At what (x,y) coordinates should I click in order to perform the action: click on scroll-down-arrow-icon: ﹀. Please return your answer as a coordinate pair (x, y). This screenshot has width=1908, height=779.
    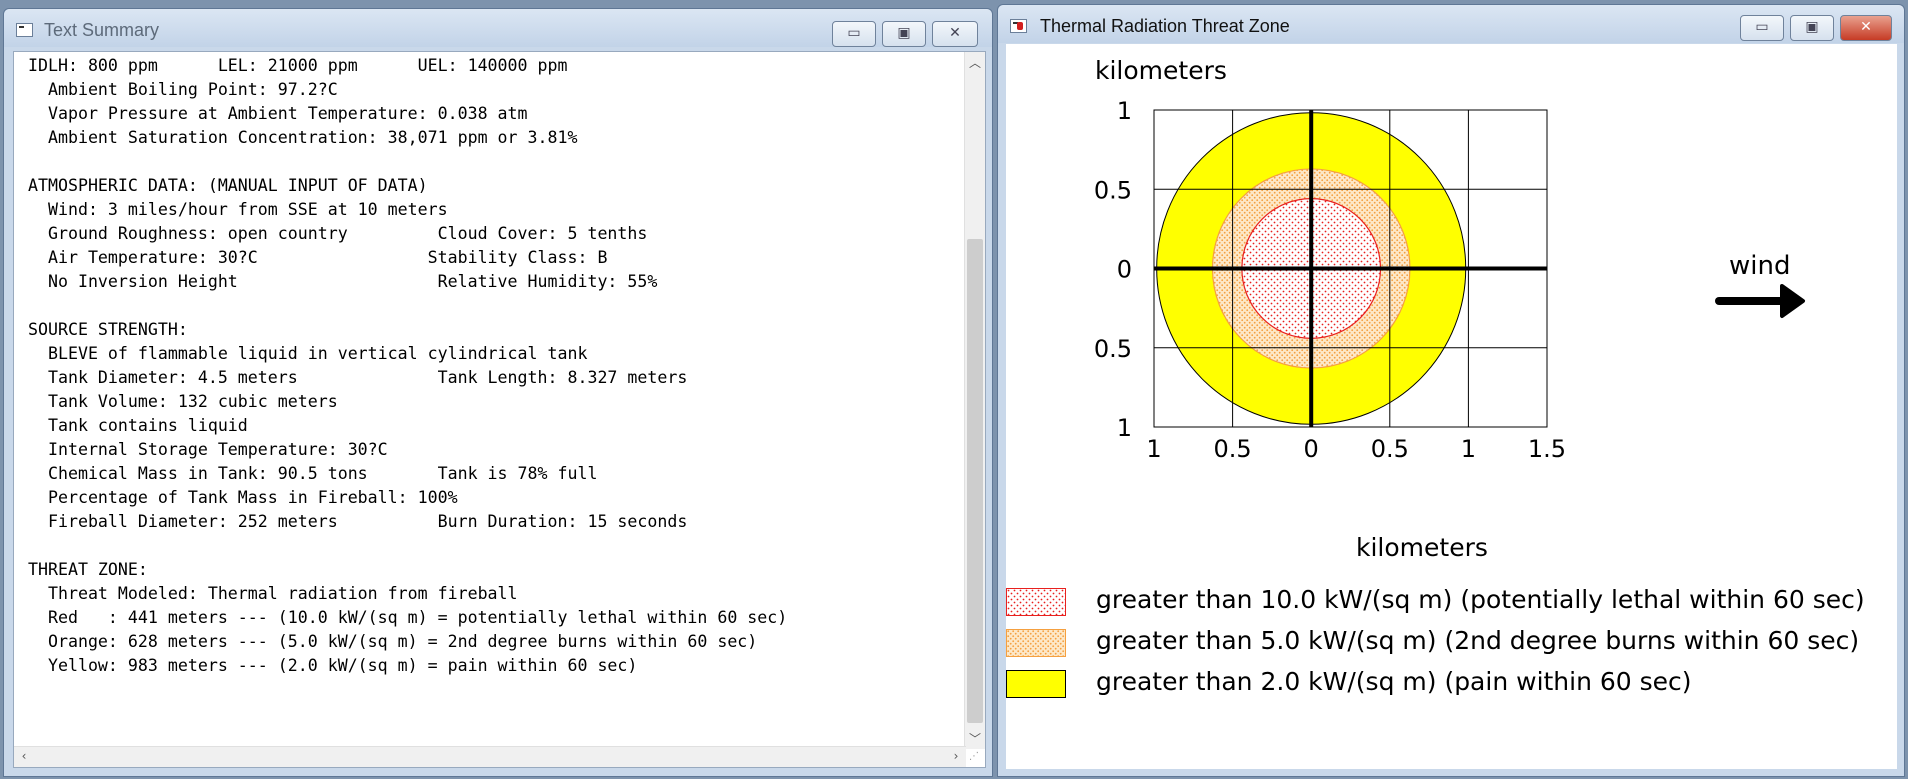
    Looking at the image, I should click on (975, 738).